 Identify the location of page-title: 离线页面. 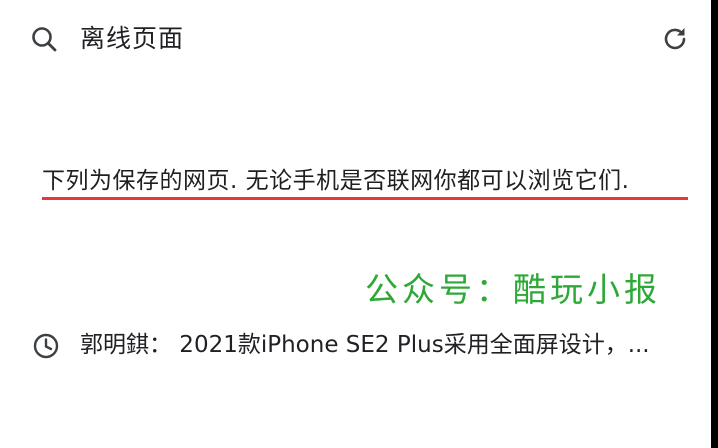
(132, 38).